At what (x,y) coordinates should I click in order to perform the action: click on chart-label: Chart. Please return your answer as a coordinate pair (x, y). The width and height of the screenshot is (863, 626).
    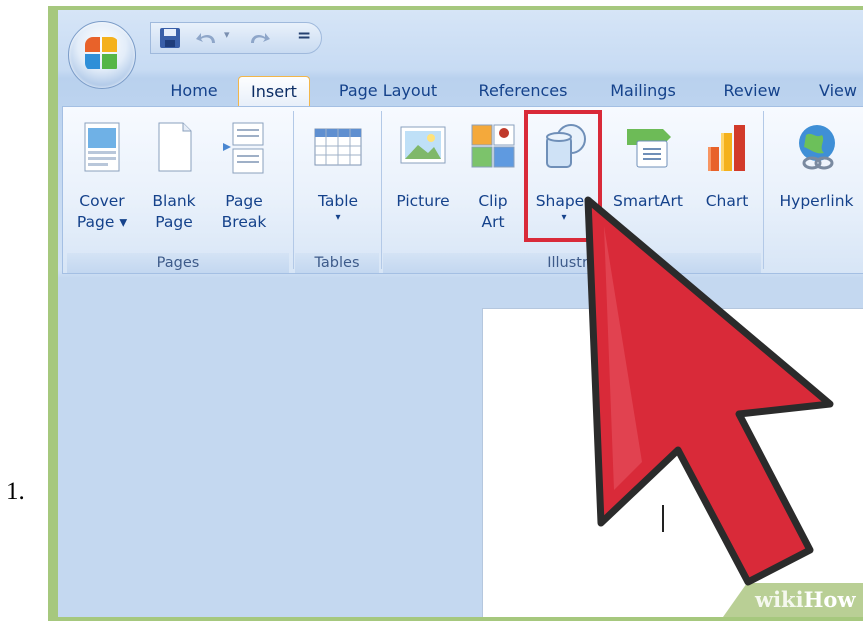
    Looking at the image, I should click on (727, 201).